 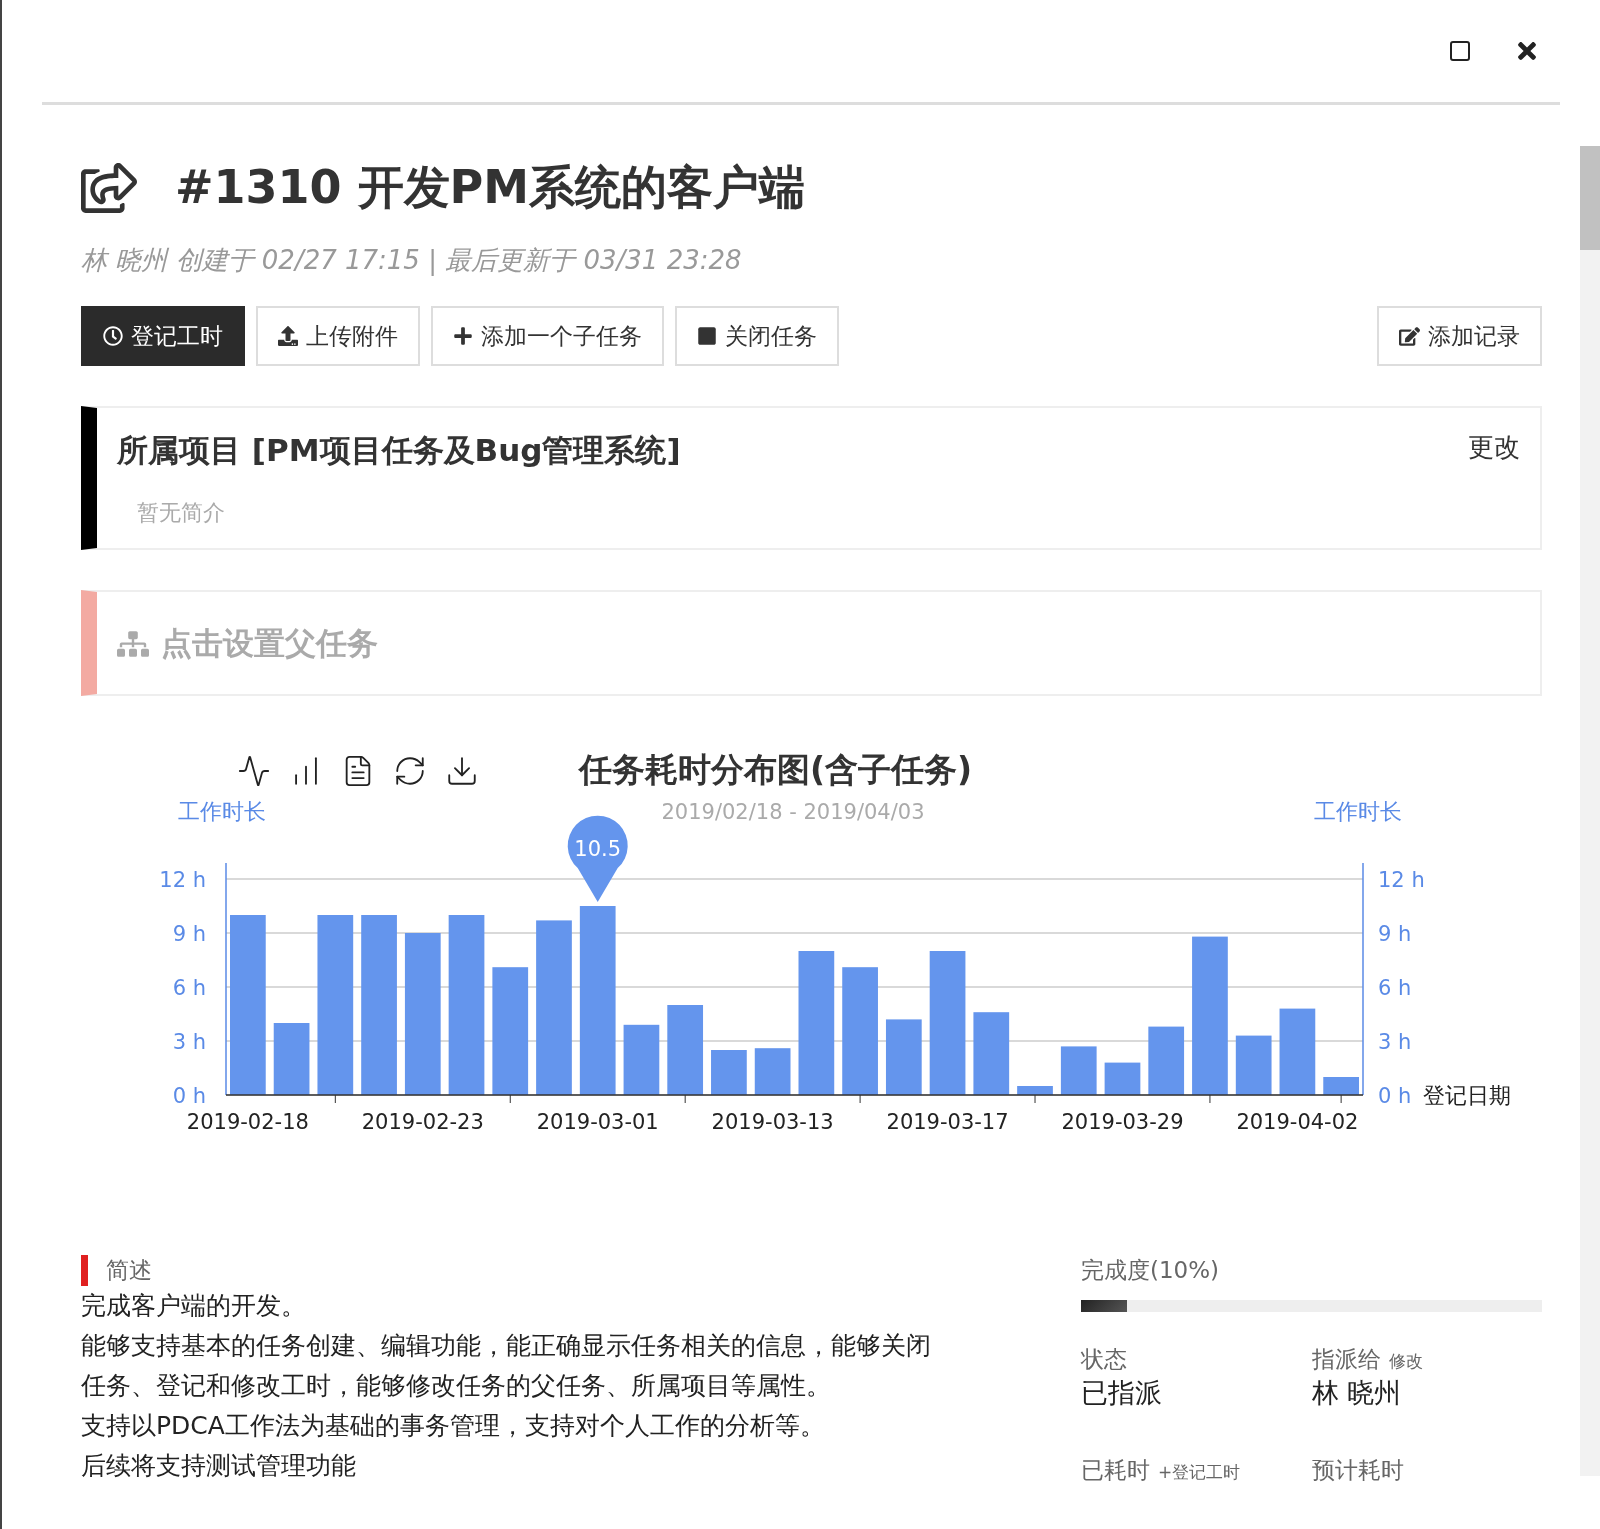 I want to click on scrollbar-thumb, so click(x=1590, y=198).